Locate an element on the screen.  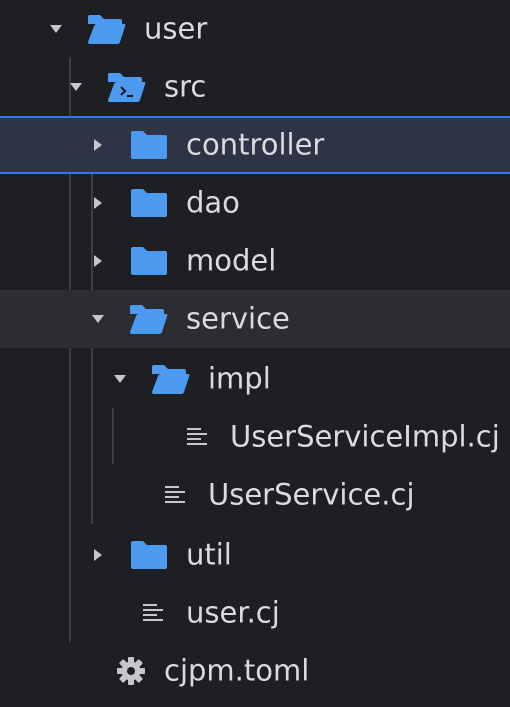
tree-item-controller: controller is located at coordinates (255, 145).